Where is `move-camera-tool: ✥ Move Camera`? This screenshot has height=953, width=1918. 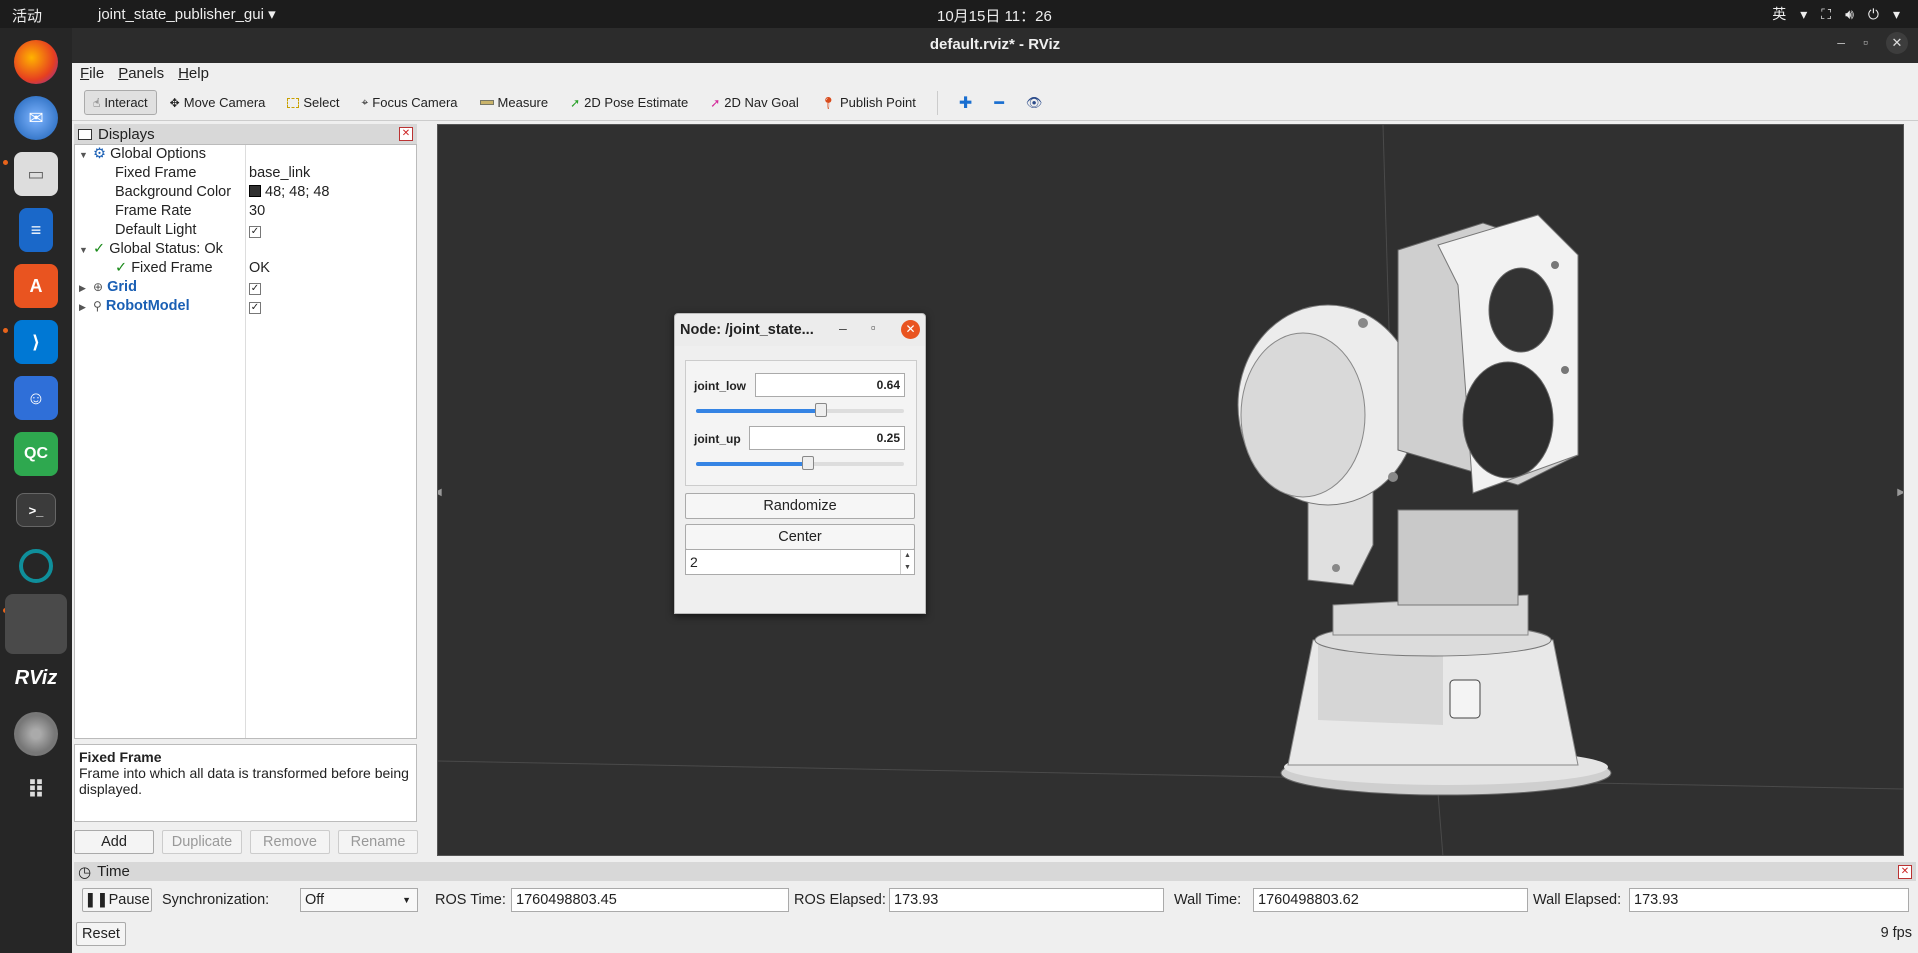
move-camera-tool: ✥ Move Camera is located at coordinates (218, 102).